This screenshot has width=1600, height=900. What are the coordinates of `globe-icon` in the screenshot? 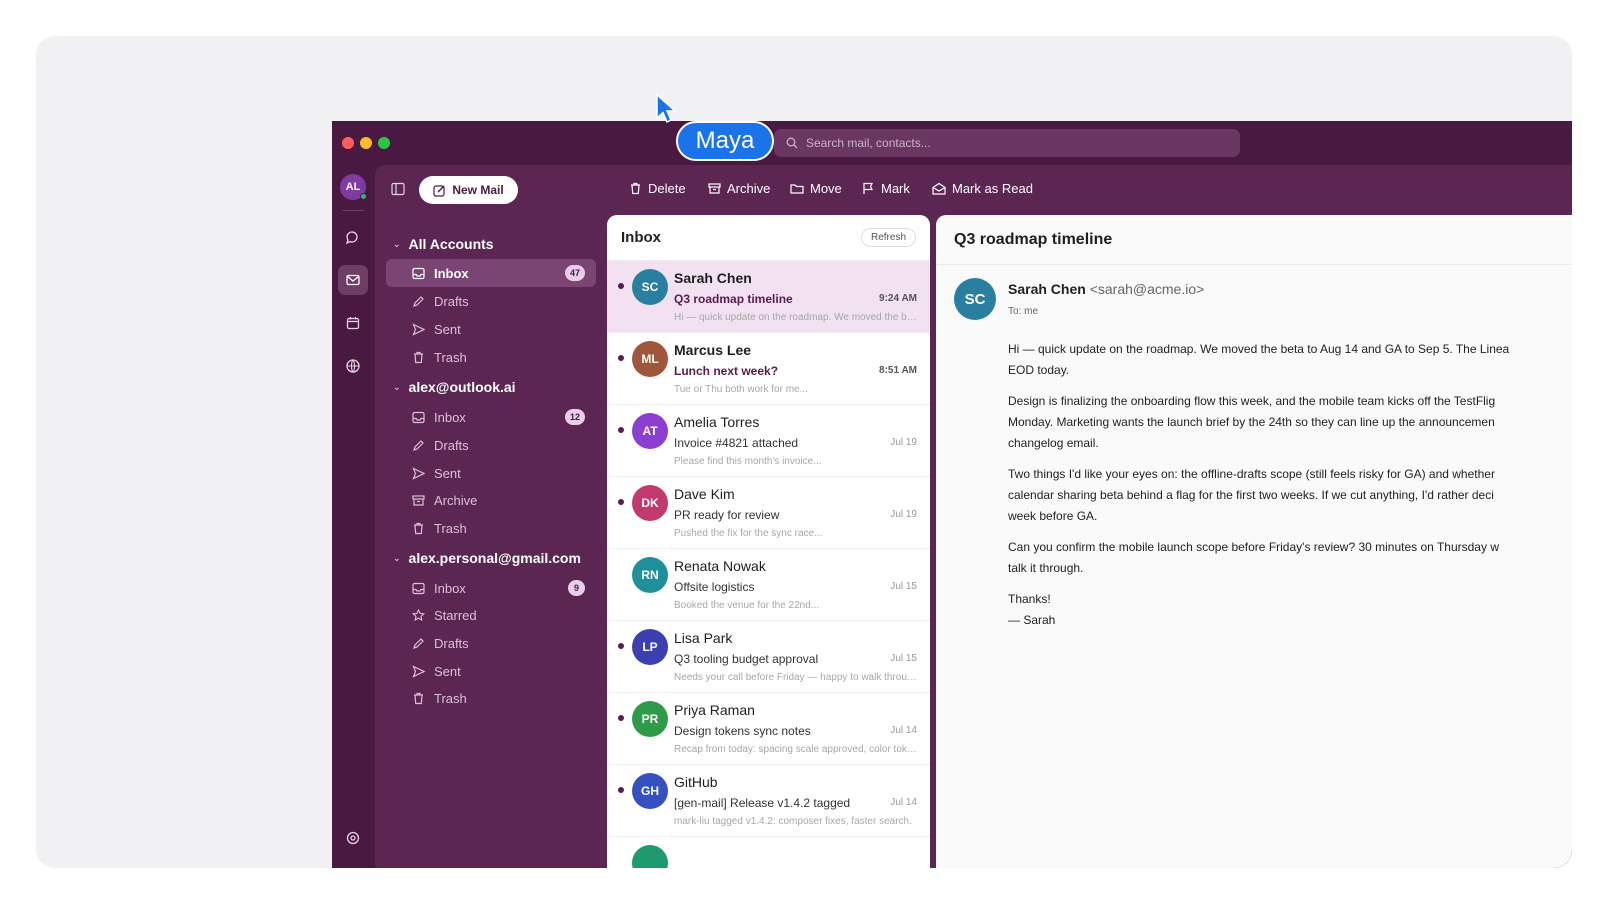 It's located at (353, 366).